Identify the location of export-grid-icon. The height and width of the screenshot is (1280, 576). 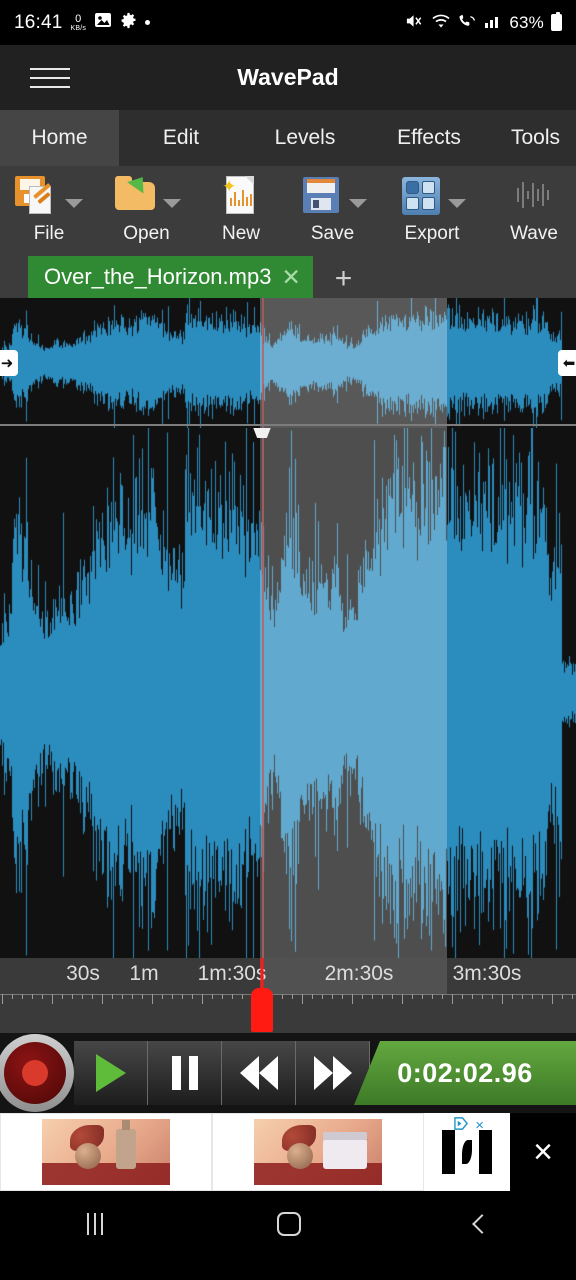
(421, 196).